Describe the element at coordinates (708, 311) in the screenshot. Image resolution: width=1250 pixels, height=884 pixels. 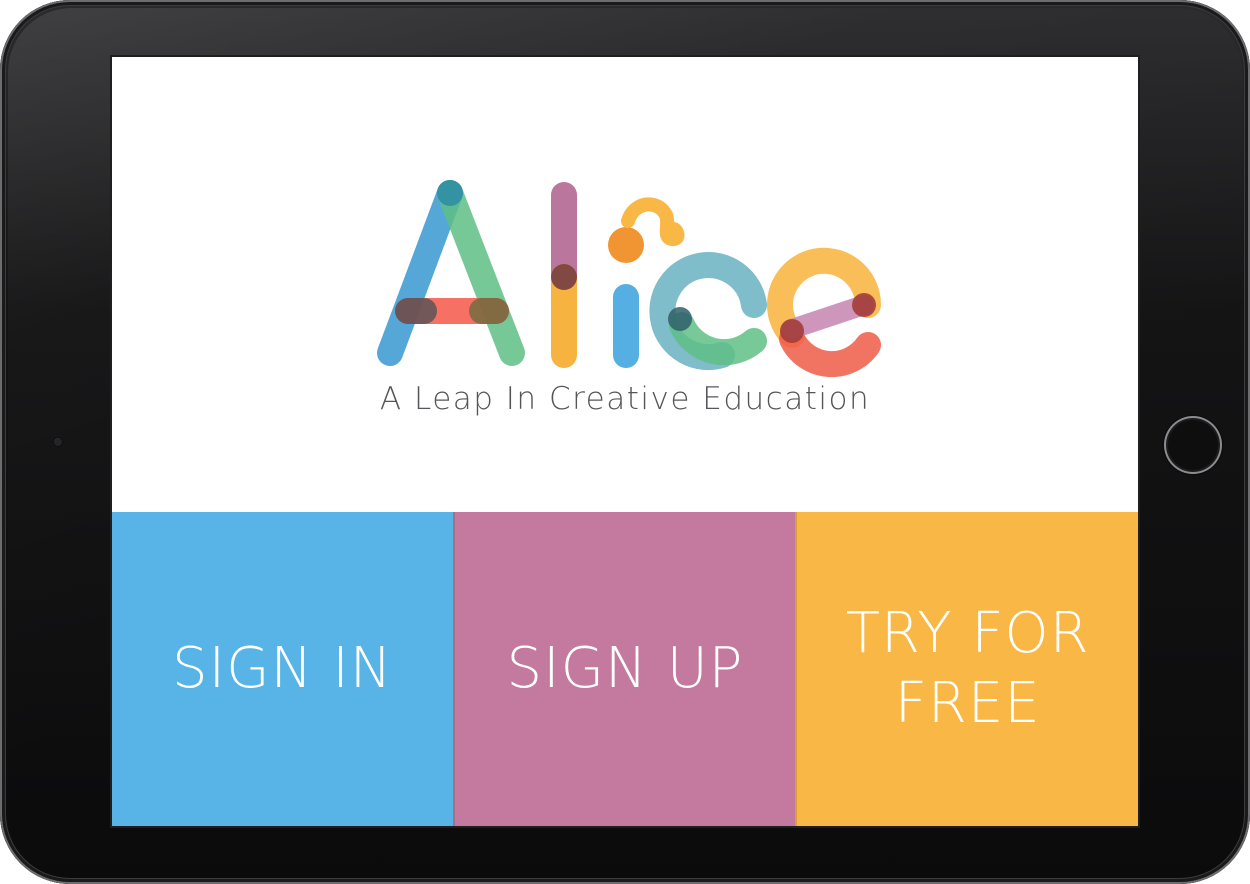
I see `logo-letter-c` at that location.